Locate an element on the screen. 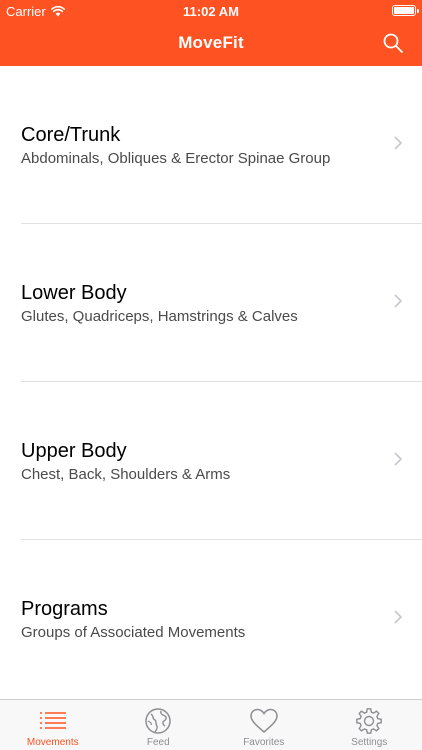  tab-label: Settings is located at coordinates (369, 742).